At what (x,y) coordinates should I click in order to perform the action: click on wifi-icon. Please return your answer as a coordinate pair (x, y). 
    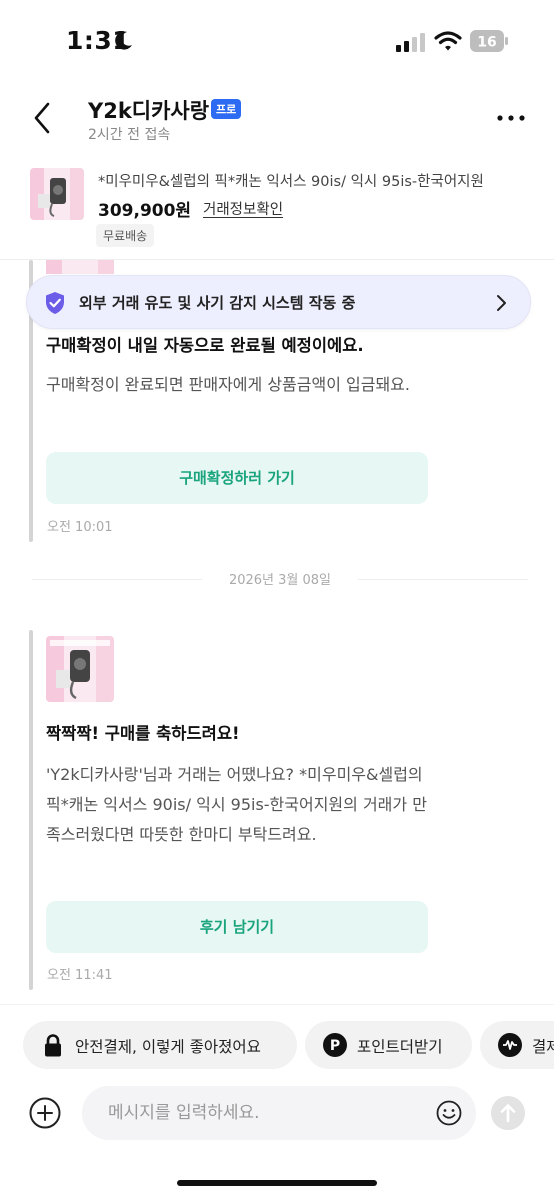
    Looking at the image, I should click on (448, 41).